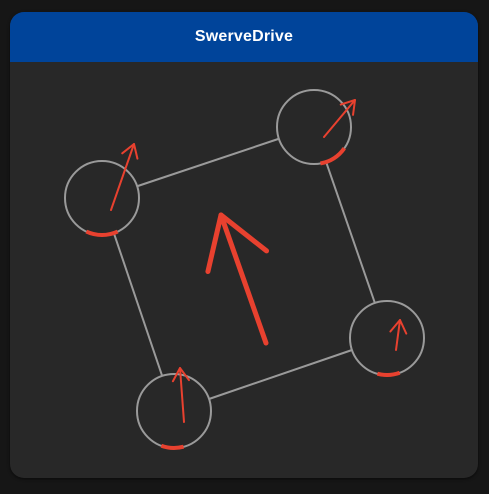 The height and width of the screenshot is (494, 489). What do you see at coordinates (316, 127) in the screenshot?
I see `module-front-right` at bounding box center [316, 127].